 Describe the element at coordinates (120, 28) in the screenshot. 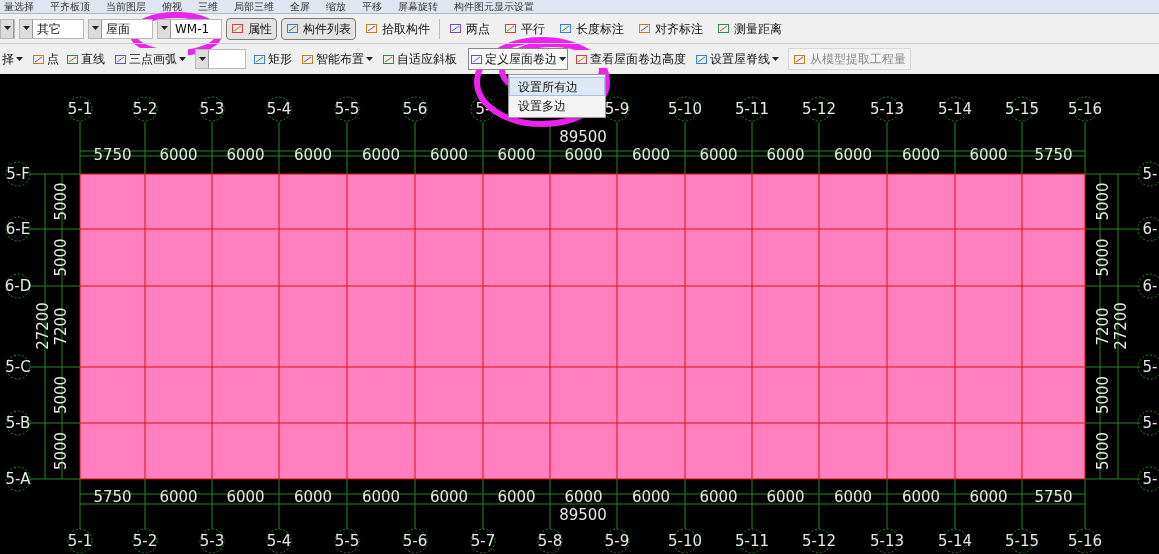

I see `dropdown-field: 屋面` at that location.